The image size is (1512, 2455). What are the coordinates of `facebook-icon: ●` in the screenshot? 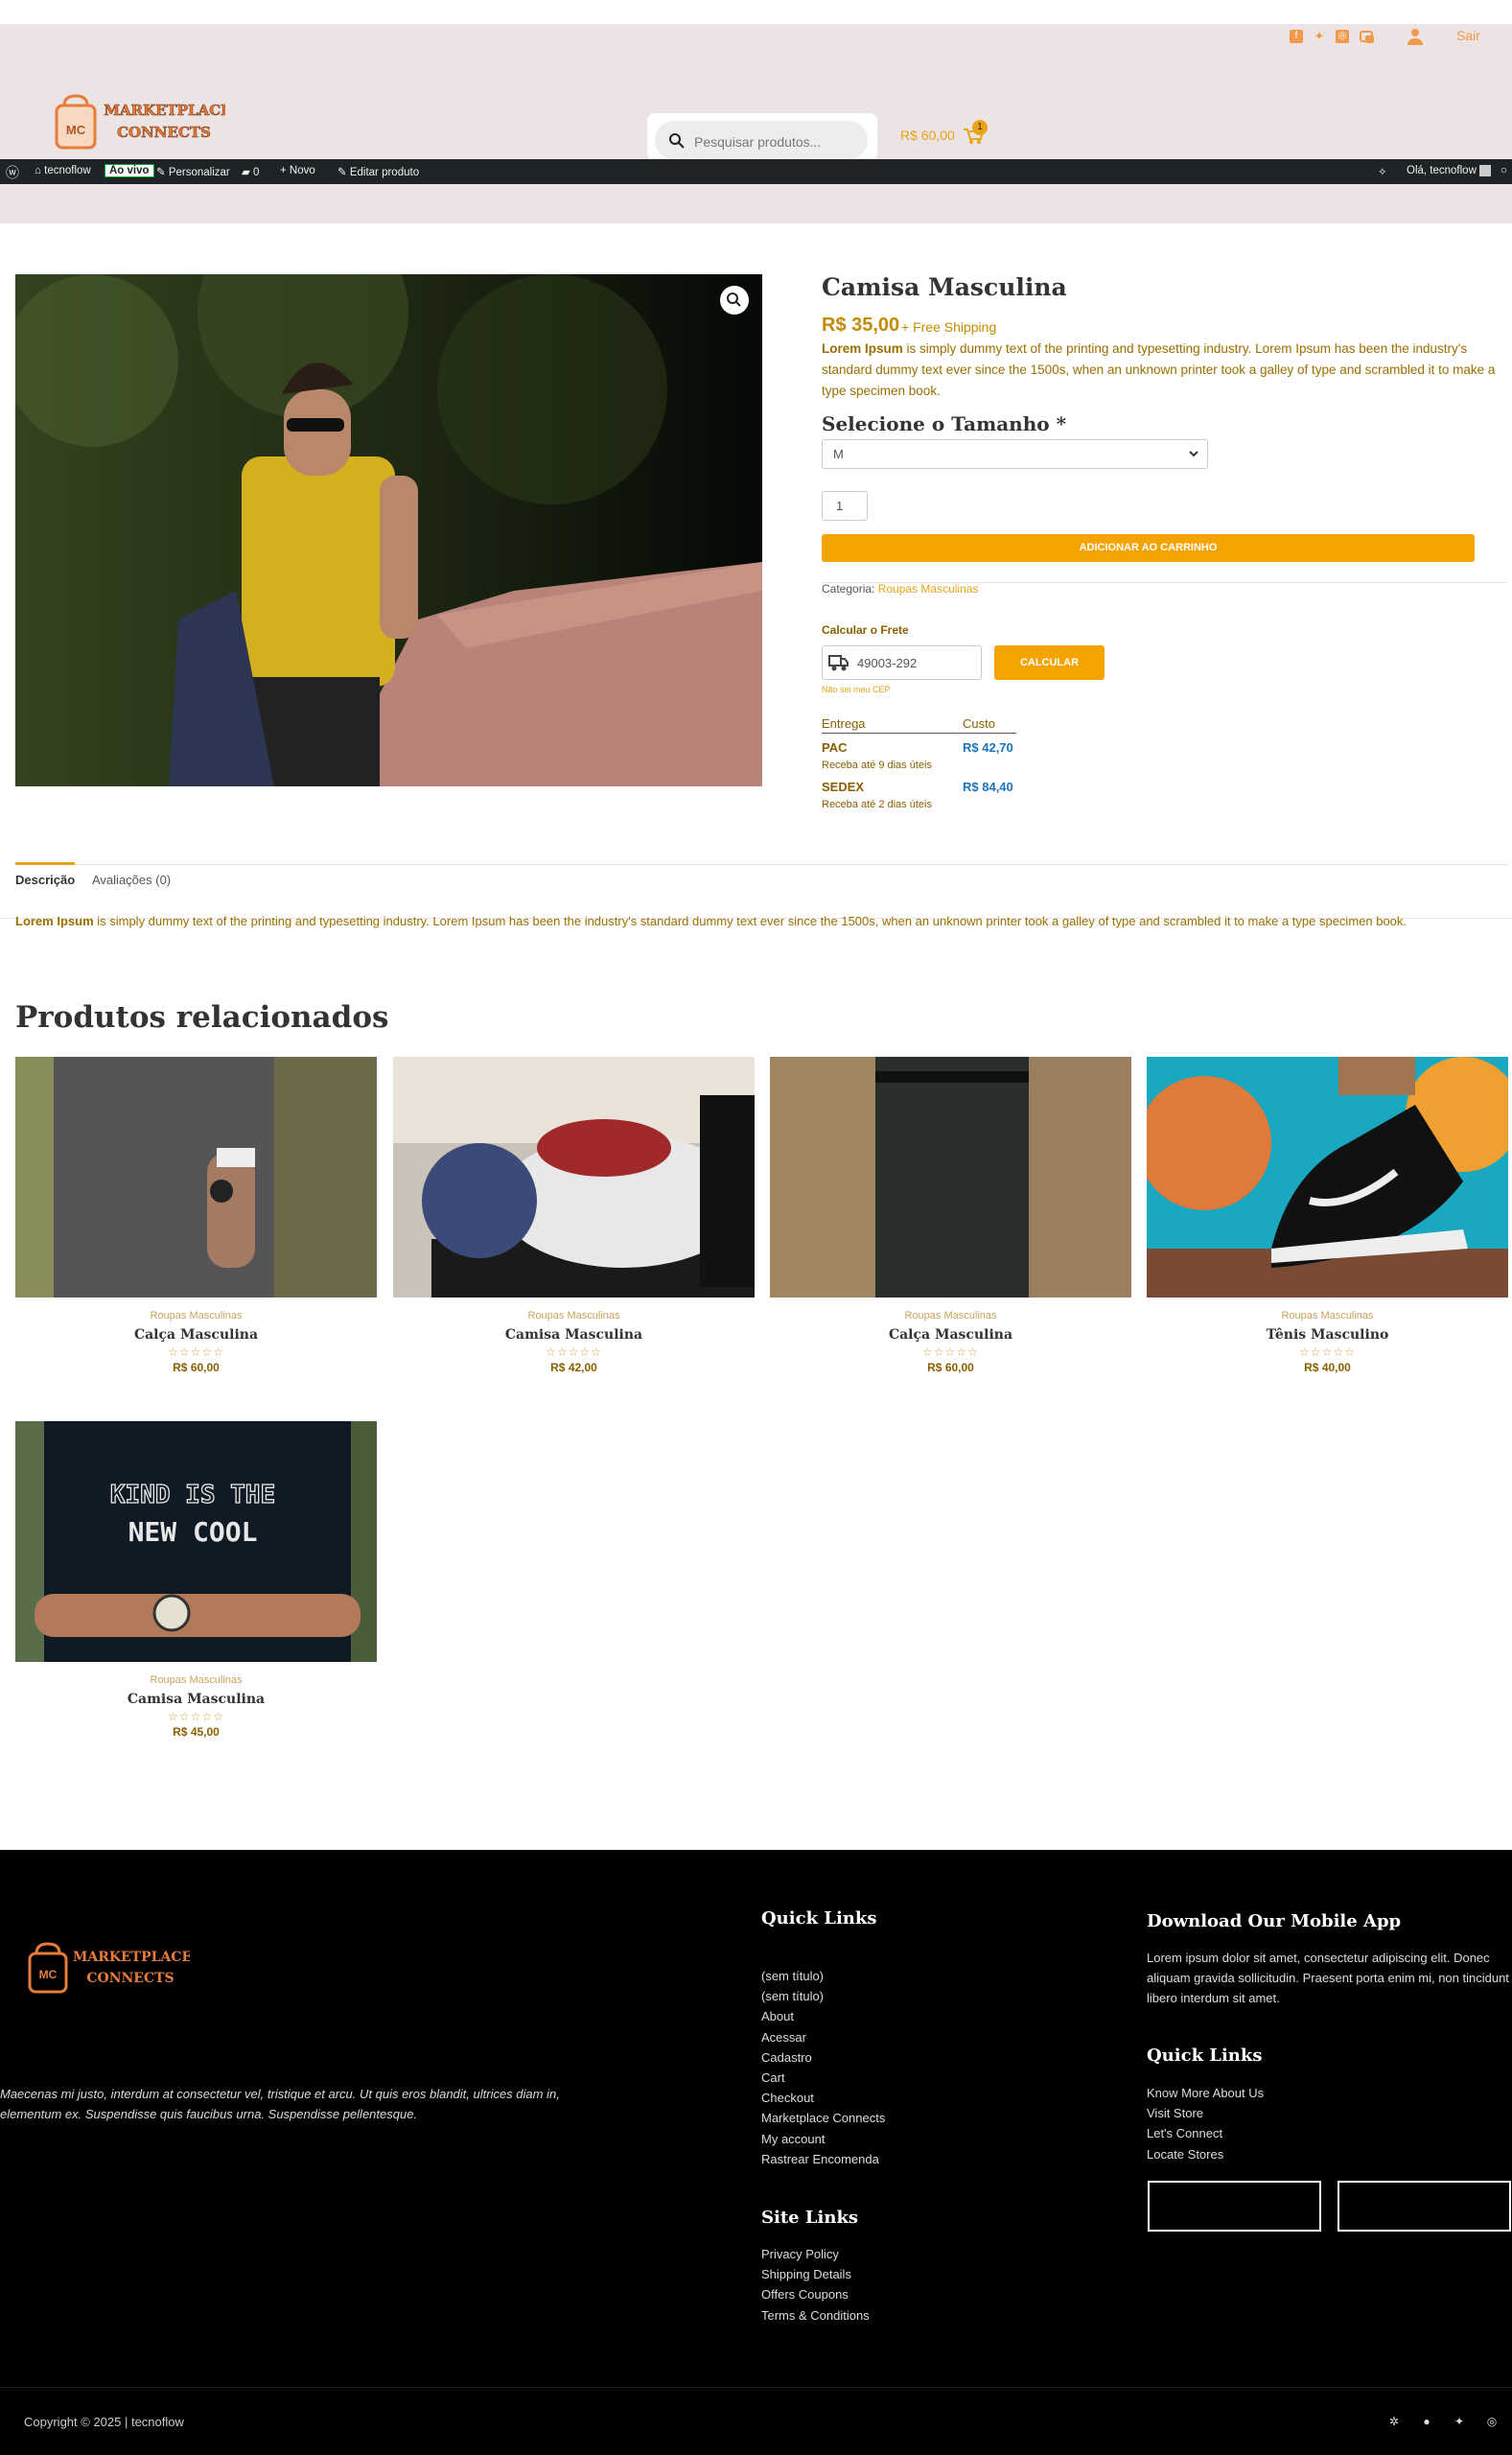 It's located at (1426, 2421).